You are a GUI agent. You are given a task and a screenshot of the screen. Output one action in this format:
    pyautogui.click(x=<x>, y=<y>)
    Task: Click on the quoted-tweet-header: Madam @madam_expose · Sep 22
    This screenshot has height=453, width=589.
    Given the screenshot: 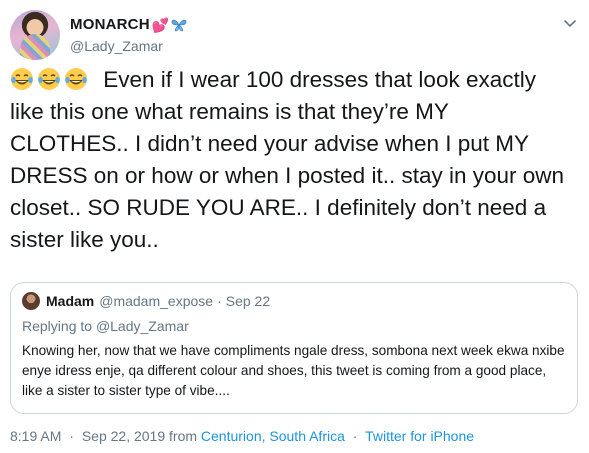 What is the action you would take?
    pyautogui.click(x=146, y=301)
    